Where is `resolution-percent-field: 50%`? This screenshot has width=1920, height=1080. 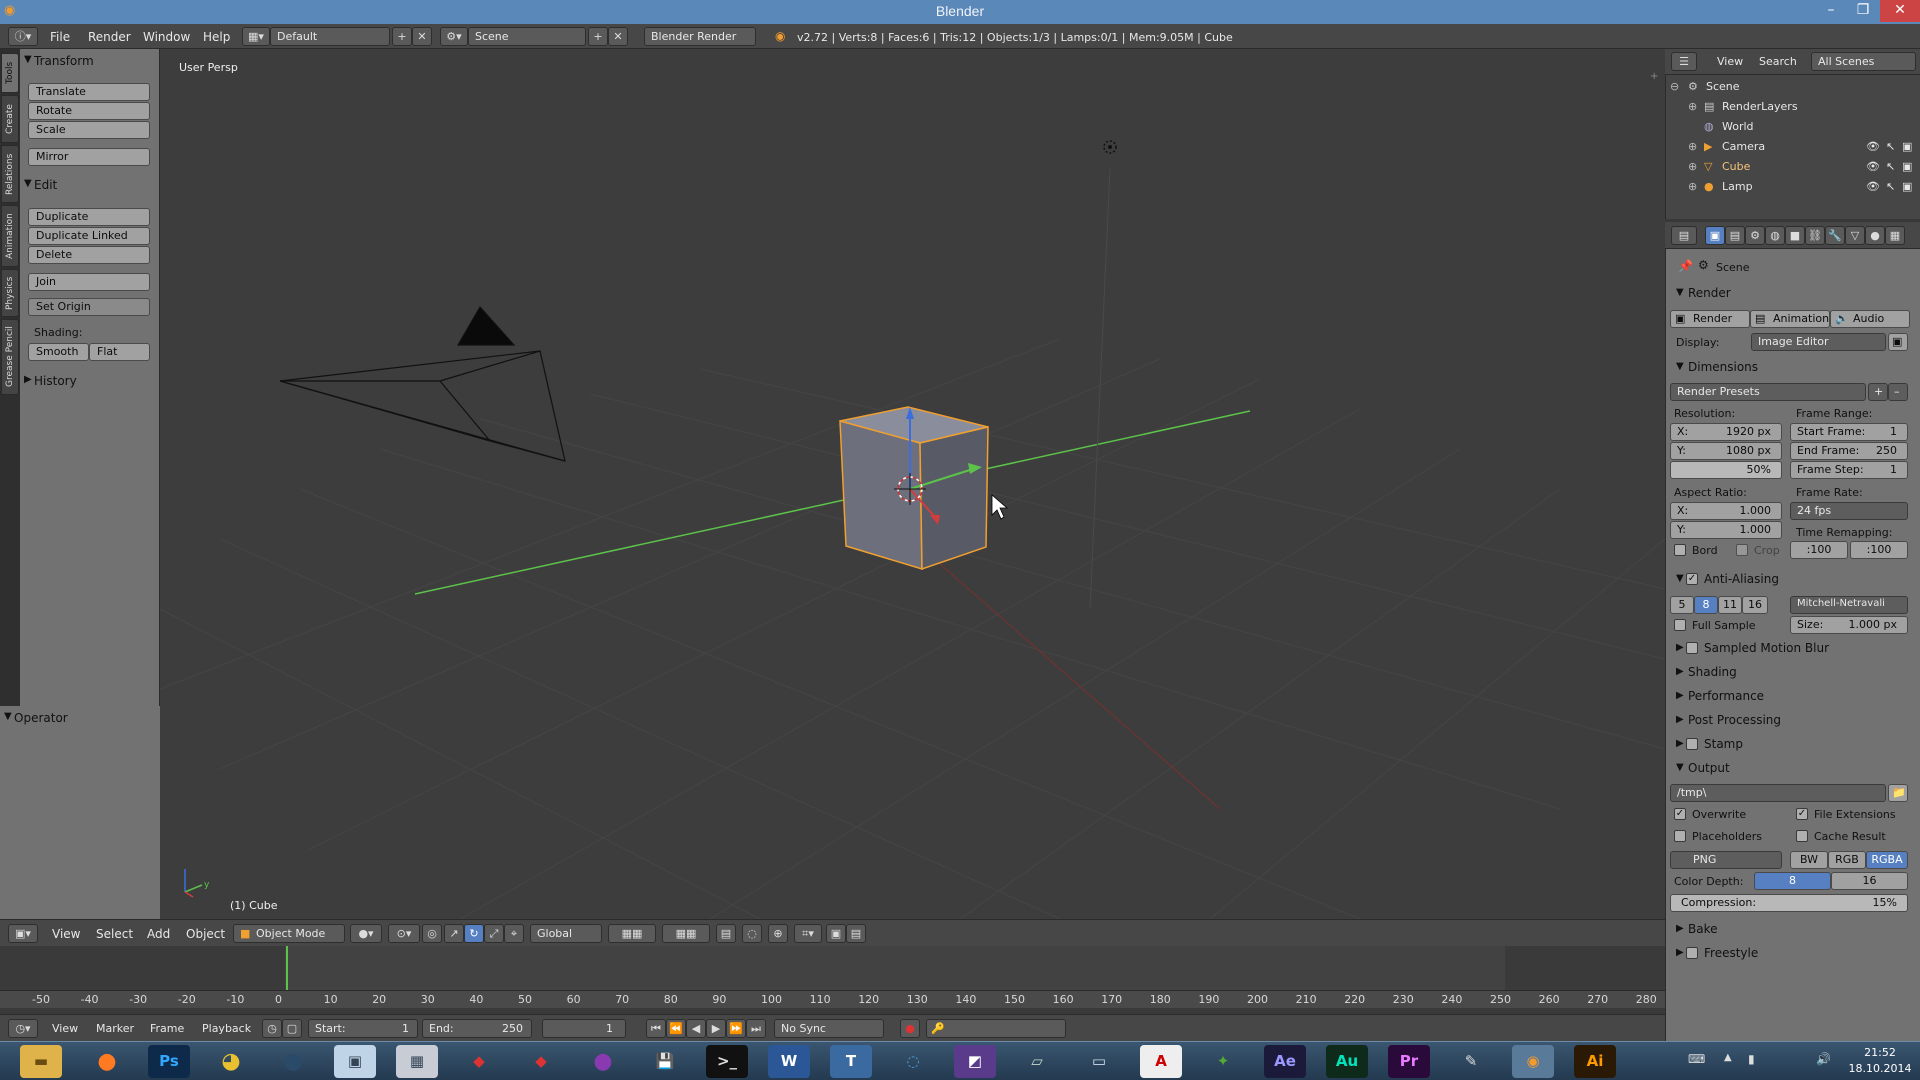 resolution-percent-field: 50% is located at coordinates (1726, 470).